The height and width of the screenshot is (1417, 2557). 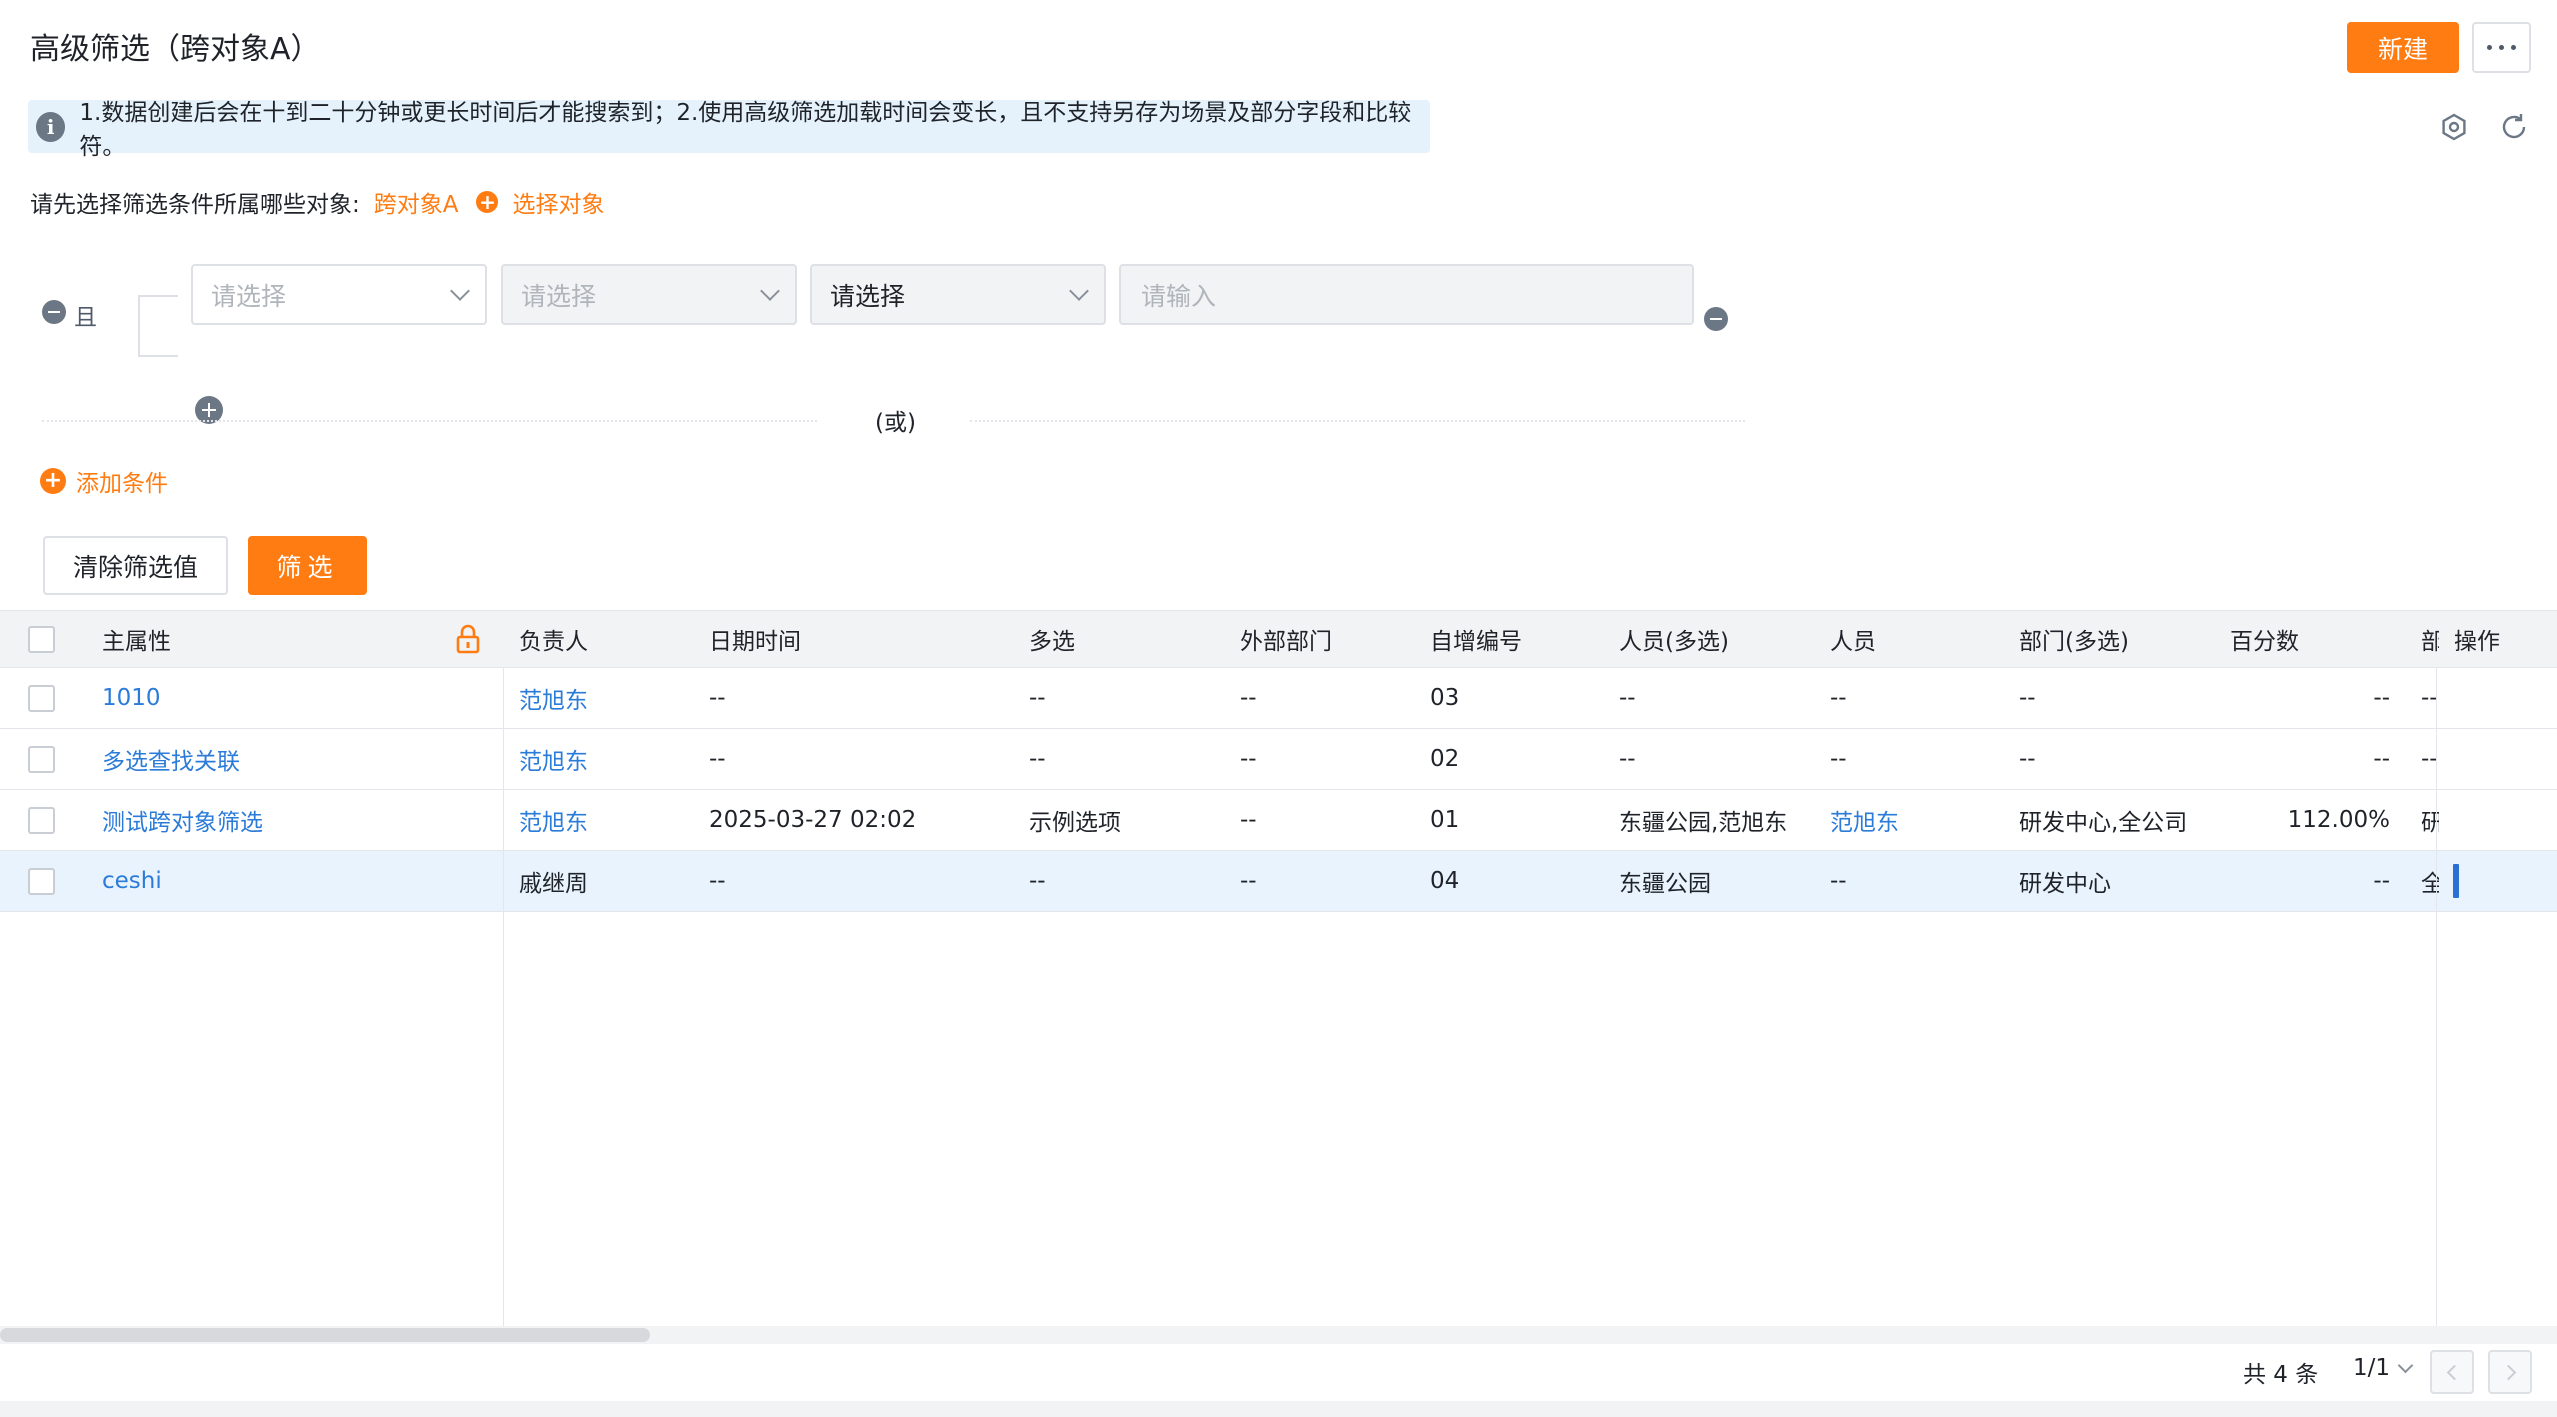 I want to click on new-button: 新建, so click(x=2403, y=47).